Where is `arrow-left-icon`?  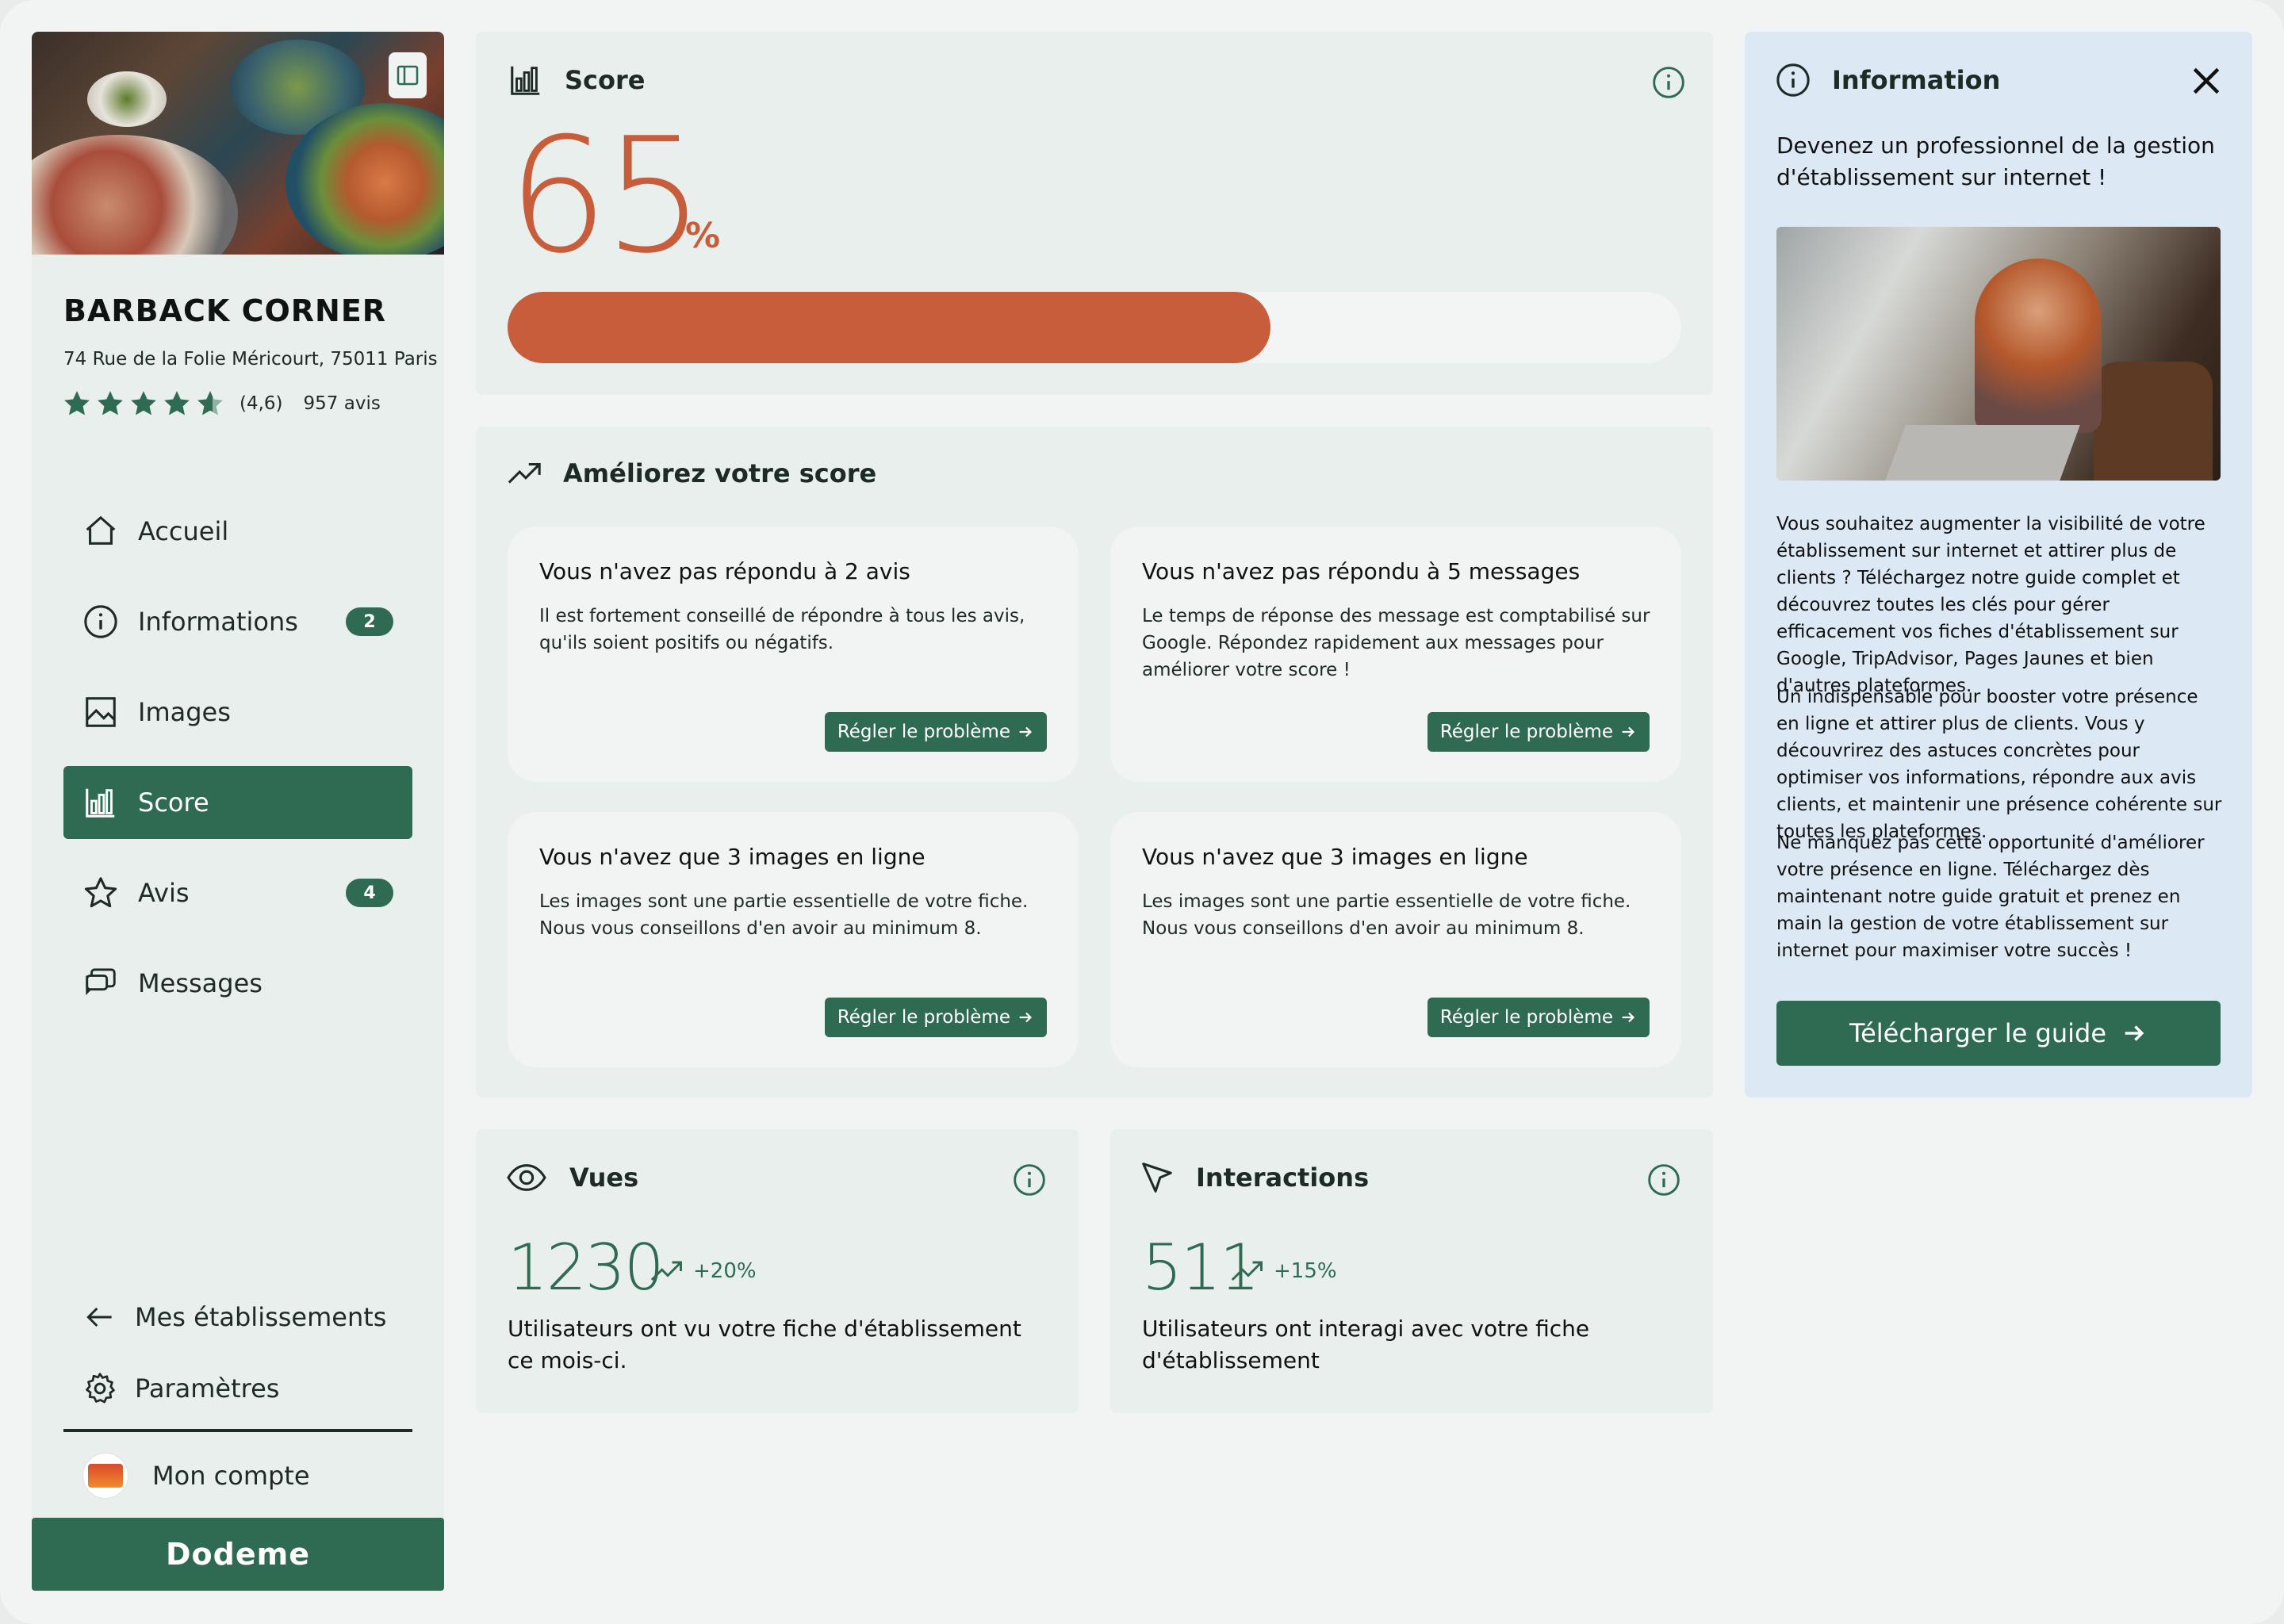 arrow-left-icon is located at coordinates (99, 1317).